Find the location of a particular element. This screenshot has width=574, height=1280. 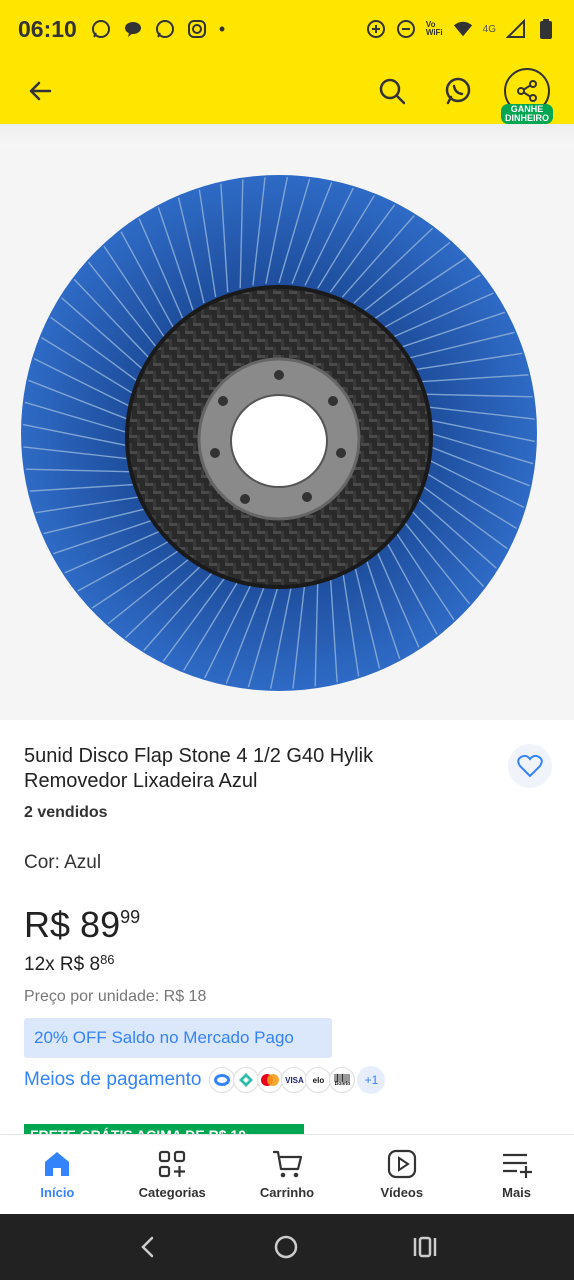

system-recents-icon is located at coordinates (425, 1247).